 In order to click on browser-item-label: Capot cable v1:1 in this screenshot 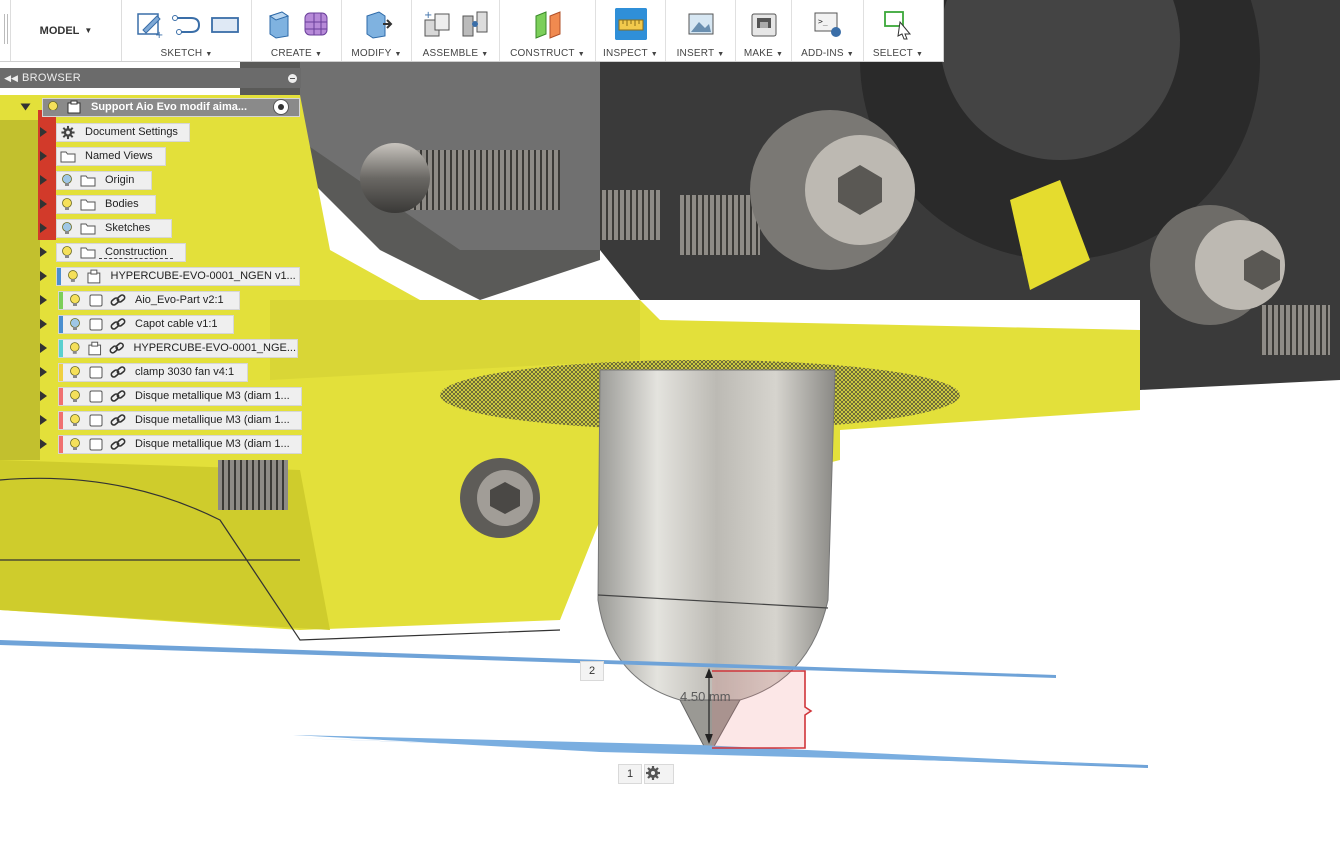, I will do `click(176, 324)`.